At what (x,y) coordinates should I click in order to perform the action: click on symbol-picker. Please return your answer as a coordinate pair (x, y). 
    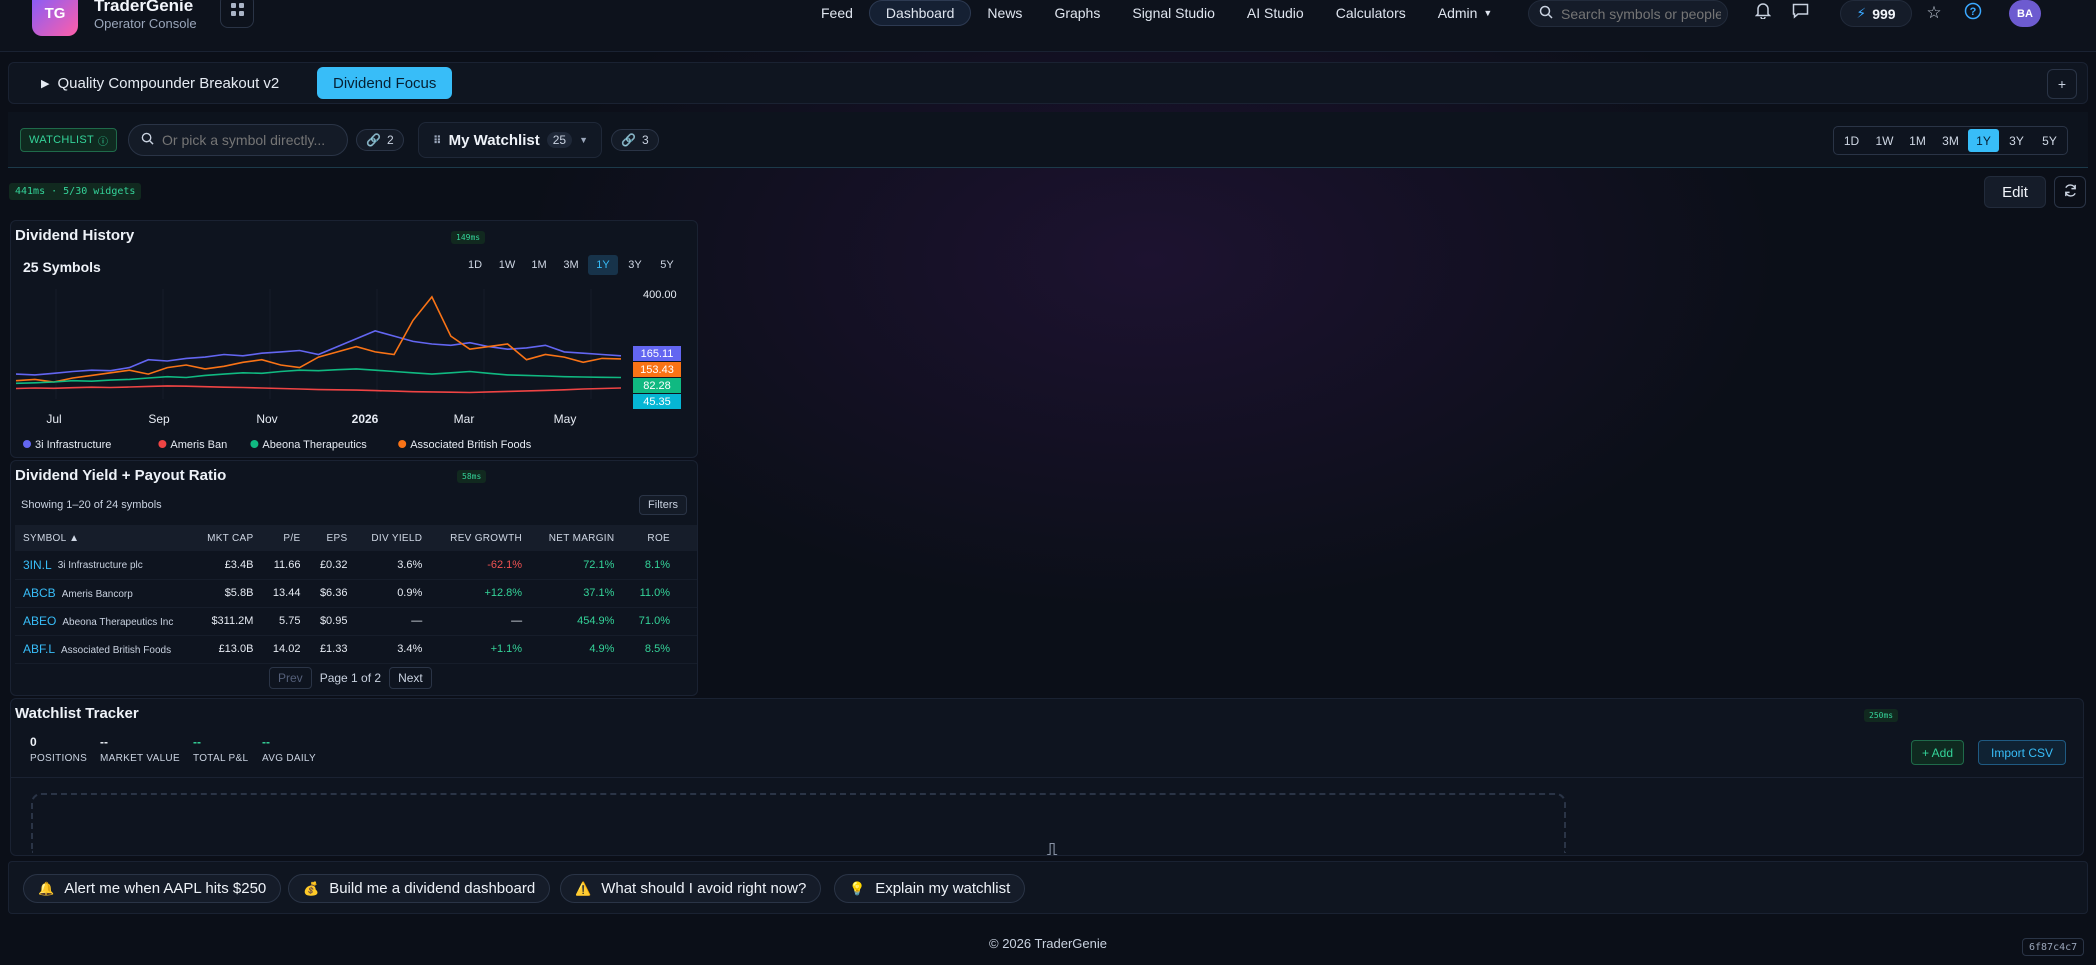
    Looking at the image, I should click on (238, 140).